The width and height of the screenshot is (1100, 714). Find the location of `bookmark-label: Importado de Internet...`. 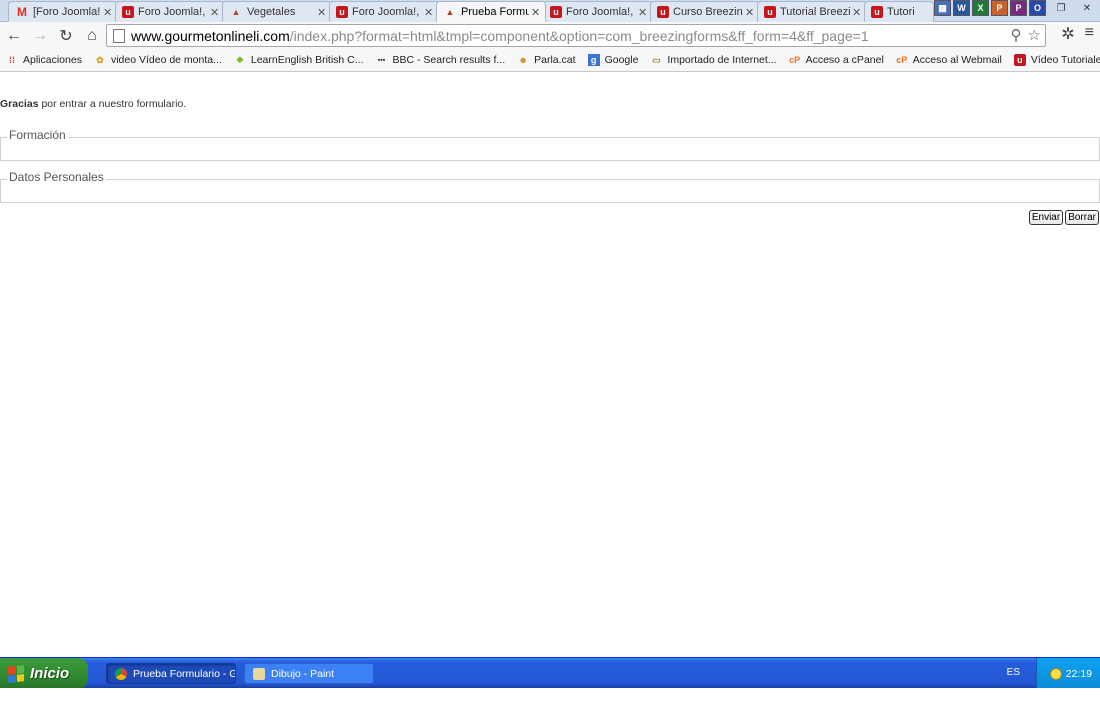

bookmark-label: Importado de Internet... is located at coordinates (722, 60).